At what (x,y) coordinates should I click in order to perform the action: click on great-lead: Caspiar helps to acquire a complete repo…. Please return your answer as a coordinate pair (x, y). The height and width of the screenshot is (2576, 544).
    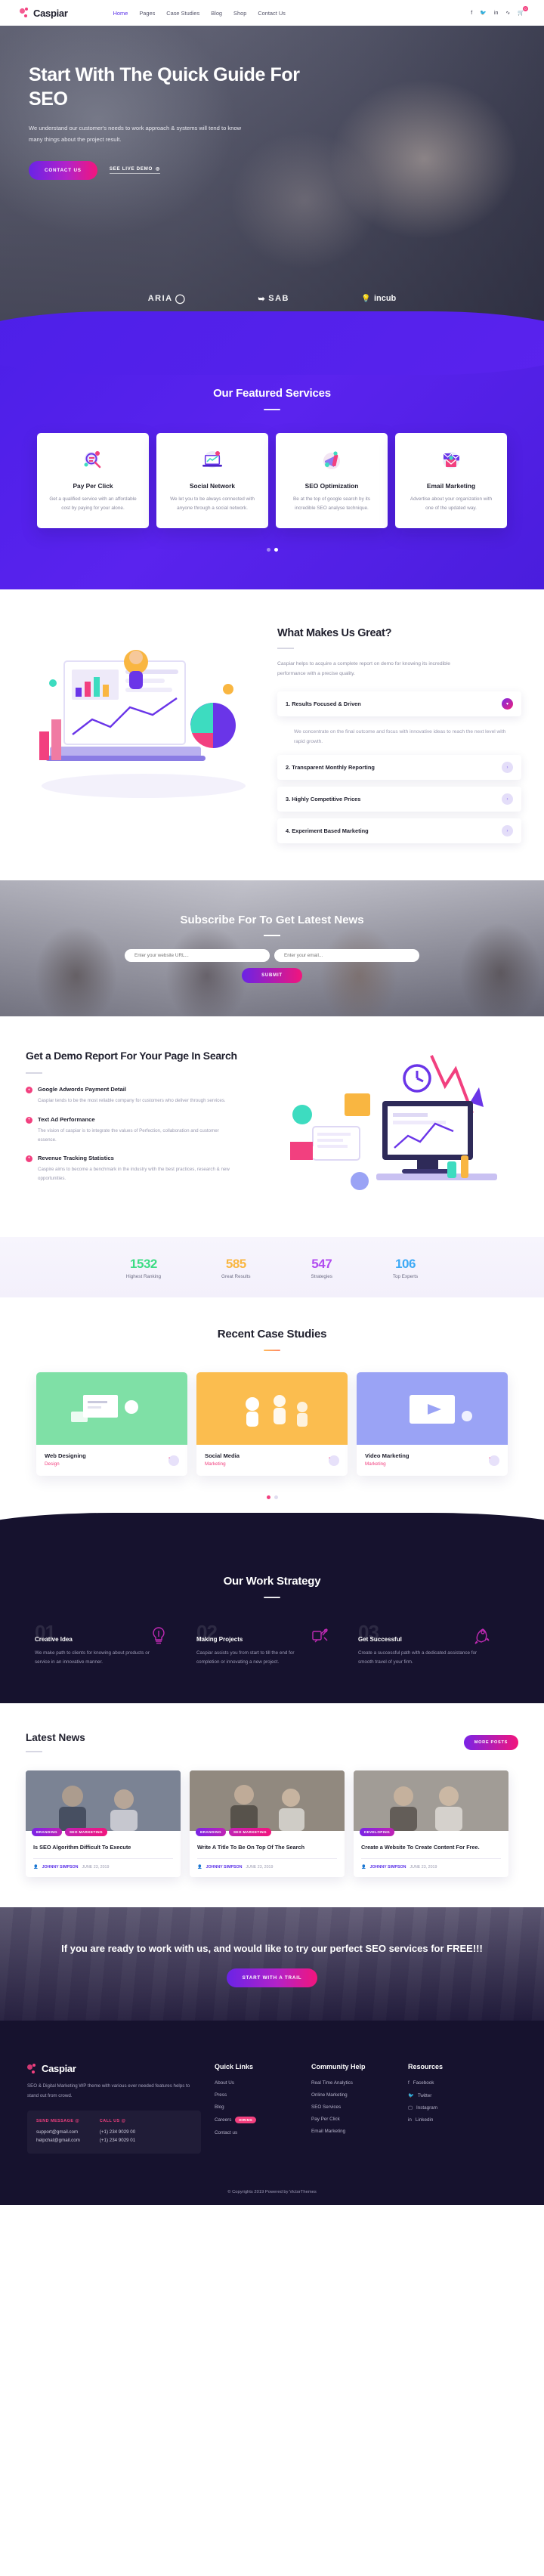
    Looking at the image, I should click on (363, 668).